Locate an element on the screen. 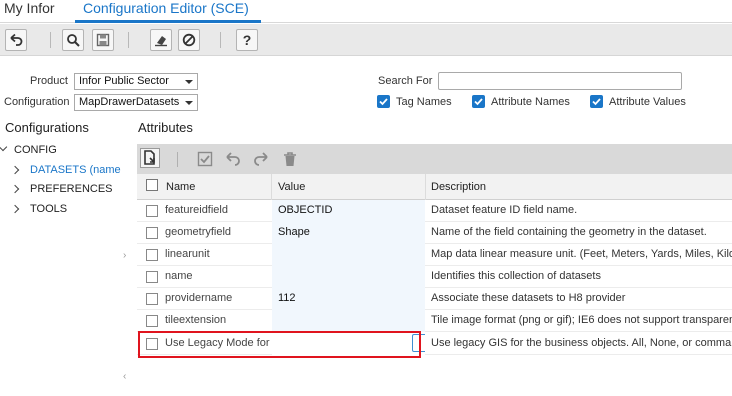 Image resolution: width=732 pixels, height=396 pixels. tab-my-infor: My Infor is located at coordinates (29, 11).